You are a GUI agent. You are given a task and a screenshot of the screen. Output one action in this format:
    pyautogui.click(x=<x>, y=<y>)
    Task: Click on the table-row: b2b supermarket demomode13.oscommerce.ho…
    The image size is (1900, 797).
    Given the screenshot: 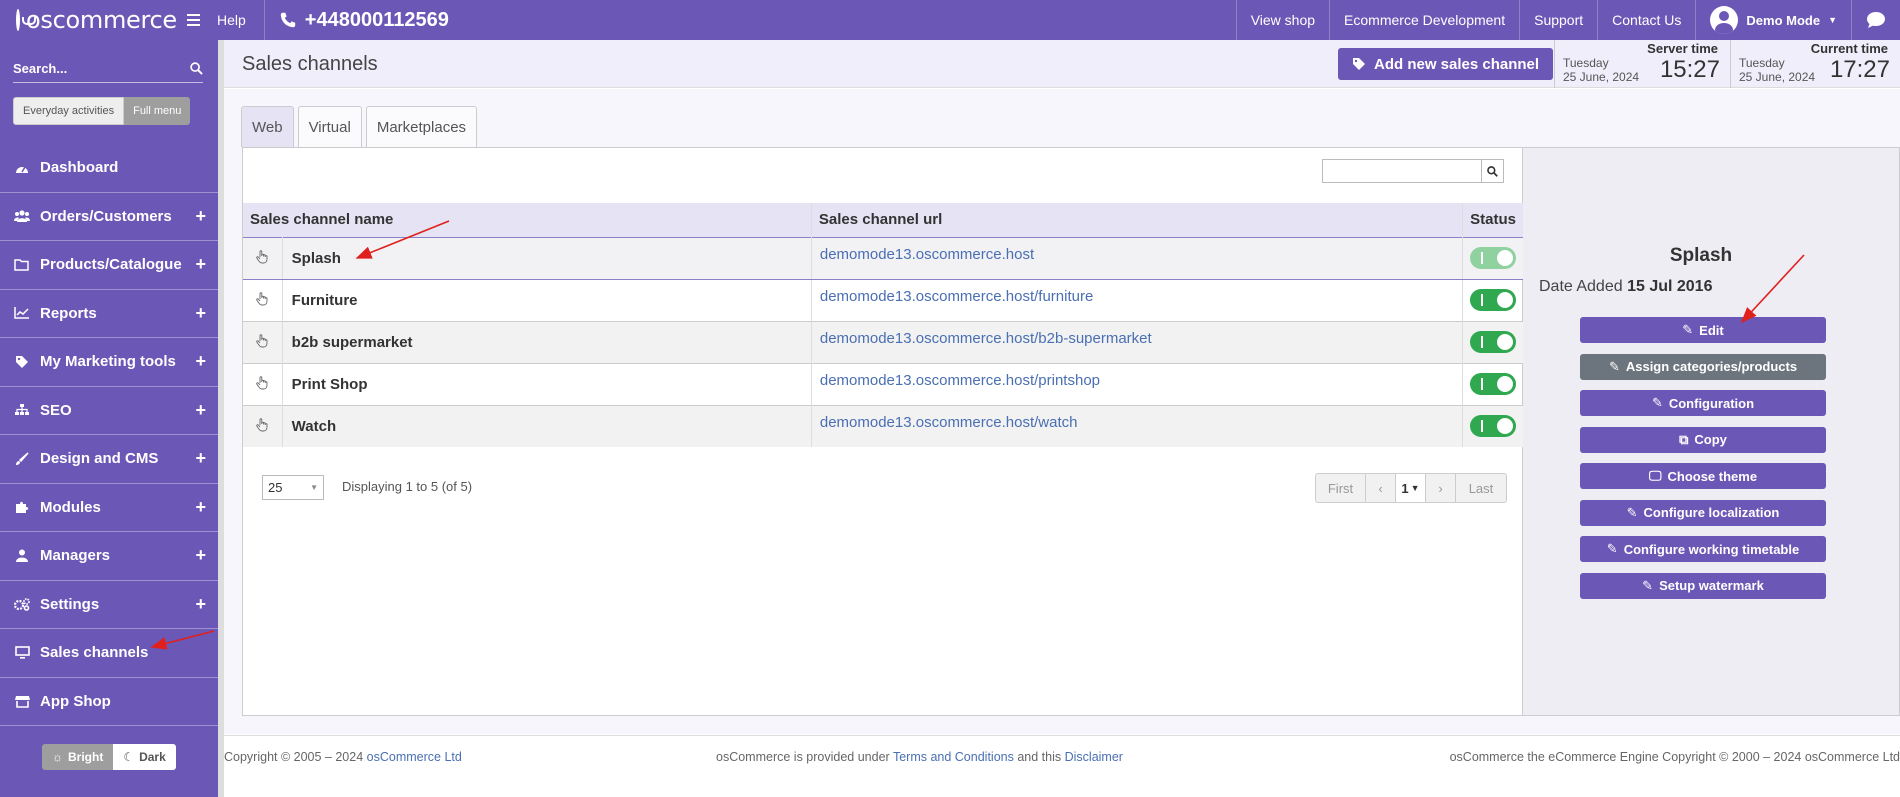 What is the action you would take?
    pyautogui.click(x=883, y=341)
    